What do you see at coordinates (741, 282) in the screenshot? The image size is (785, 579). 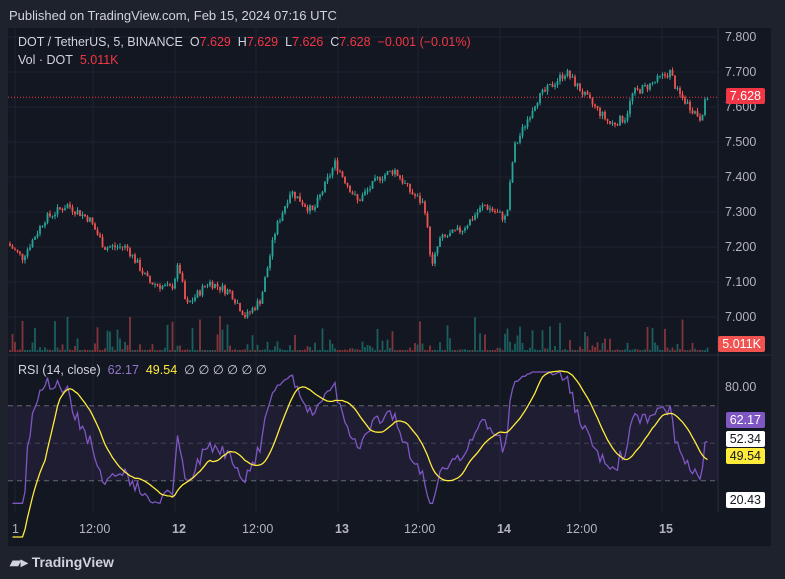 I see `price-axis-label: 7.100` at bounding box center [741, 282].